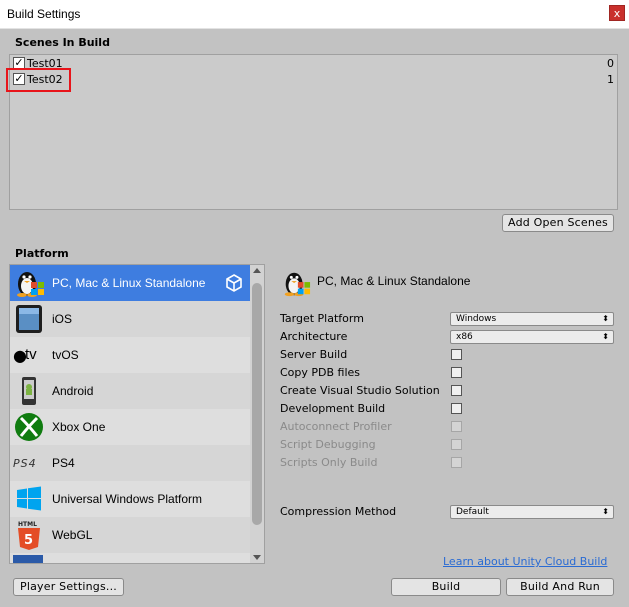 Image resolution: width=629 pixels, height=607 pixels. I want to click on compression-dropdown: Default ⬍, so click(532, 512).